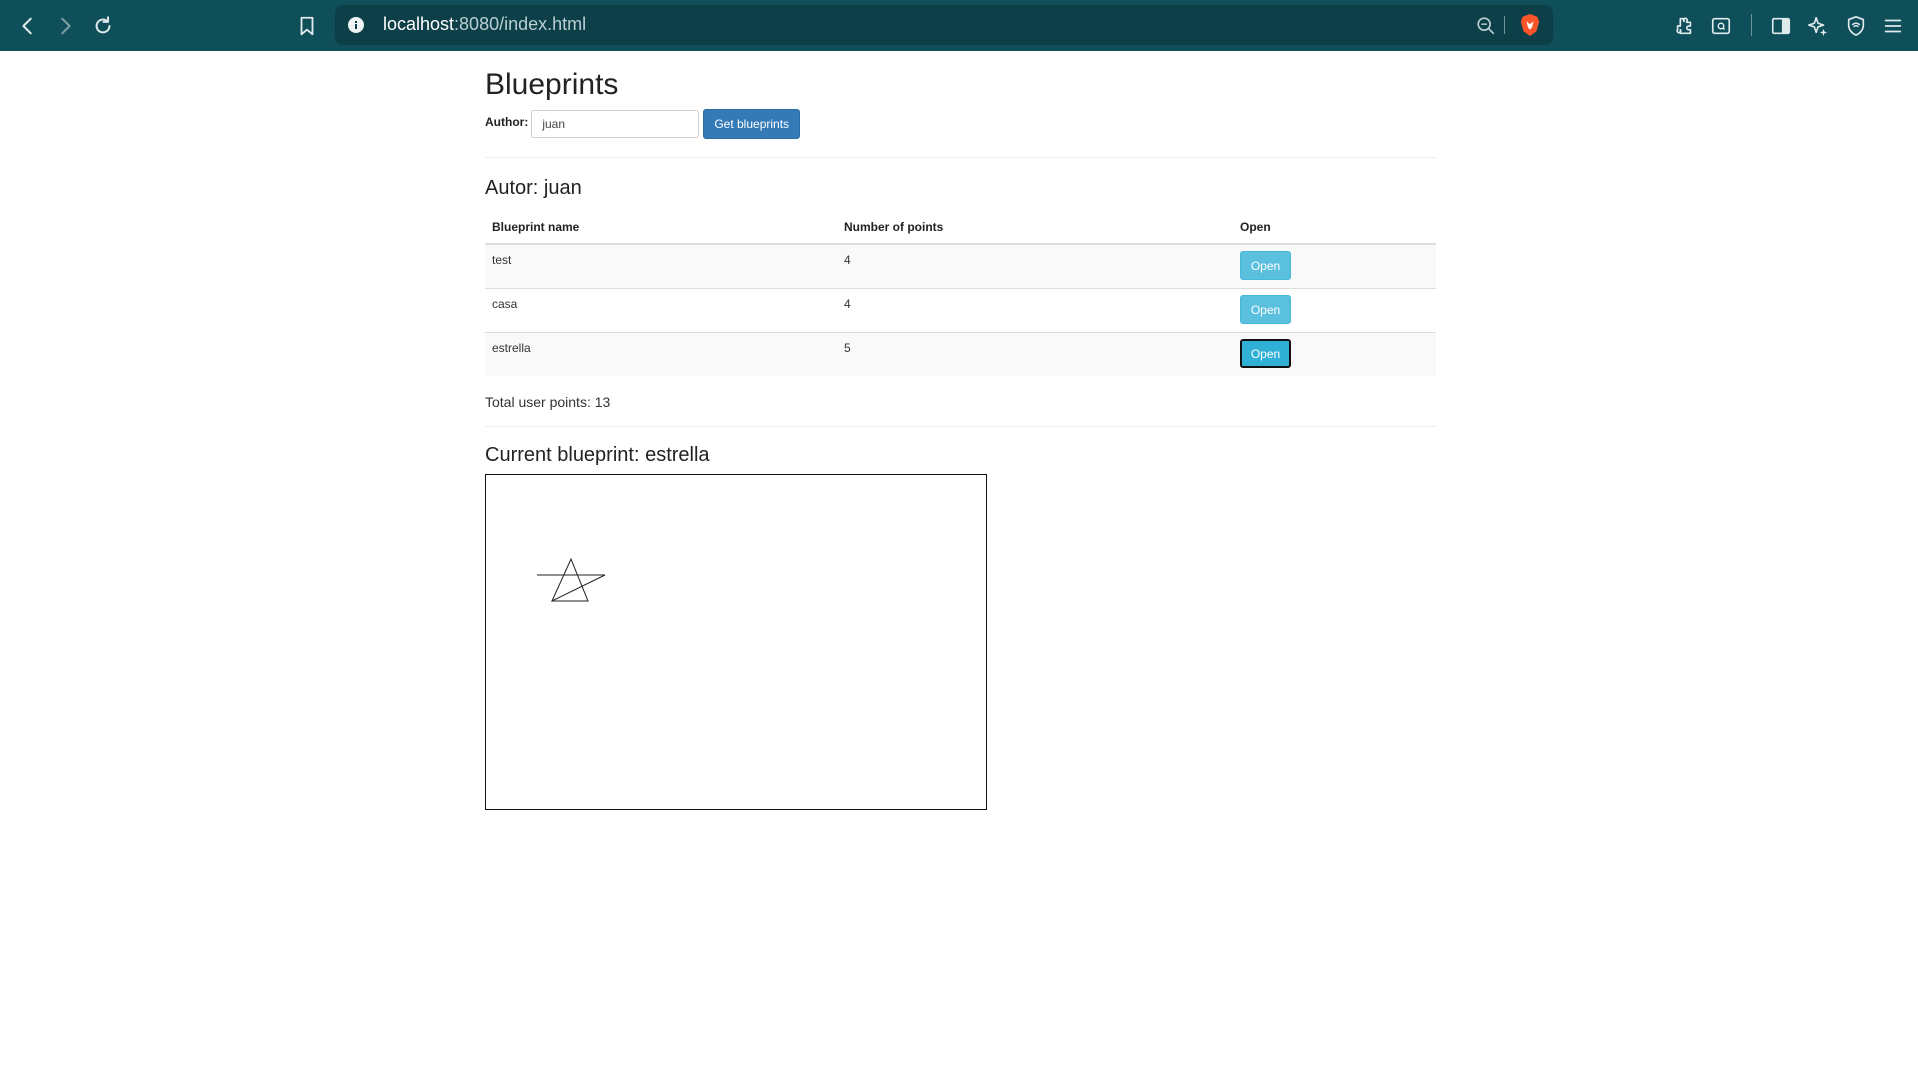 The width and height of the screenshot is (1918, 1087). What do you see at coordinates (64, 25) in the screenshot?
I see `forward-arrow-icon` at bounding box center [64, 25].